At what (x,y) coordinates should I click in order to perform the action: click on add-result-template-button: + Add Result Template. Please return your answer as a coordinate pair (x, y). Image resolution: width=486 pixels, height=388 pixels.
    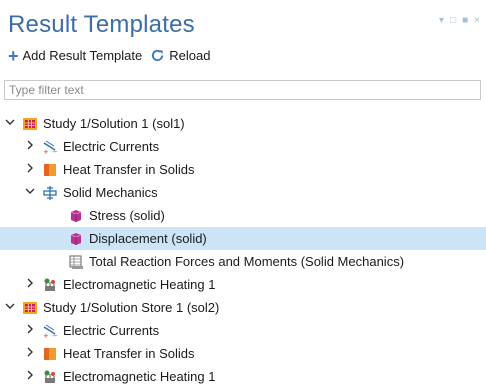
    Looking at the image, I should click on (75, 55).